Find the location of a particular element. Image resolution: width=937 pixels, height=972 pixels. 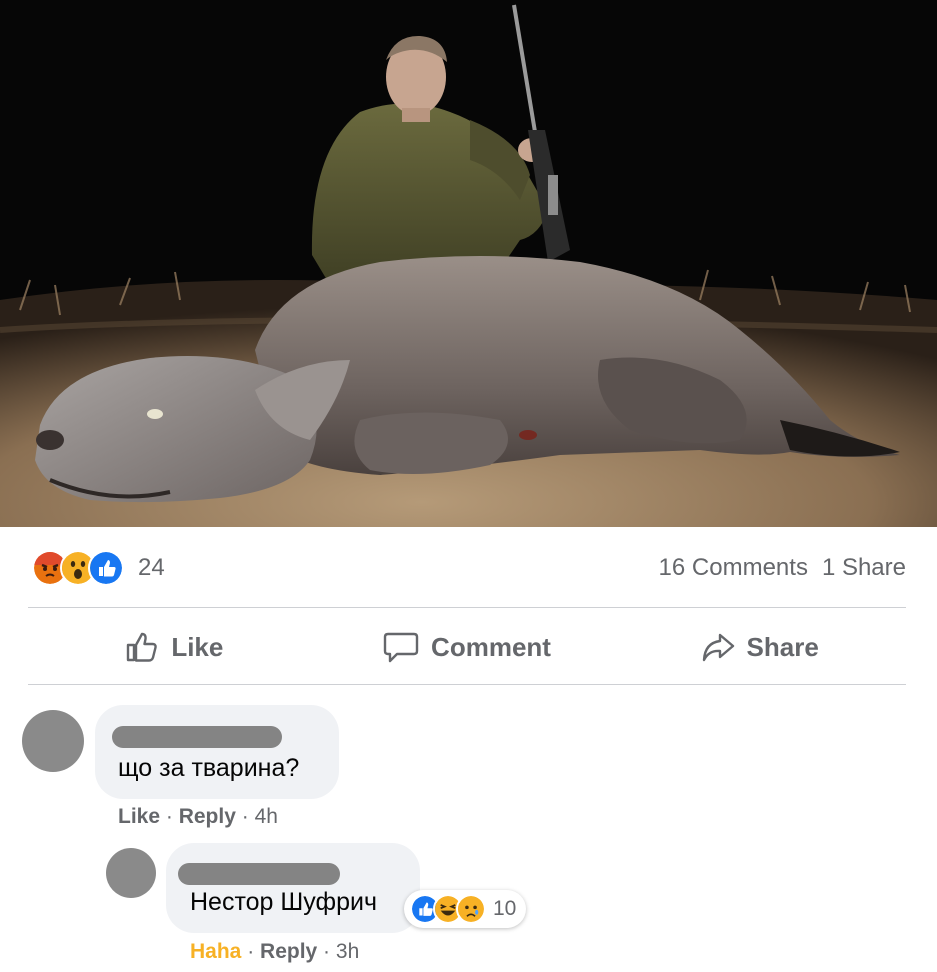

reply-time: 3h is located at coordinates (347, 951).